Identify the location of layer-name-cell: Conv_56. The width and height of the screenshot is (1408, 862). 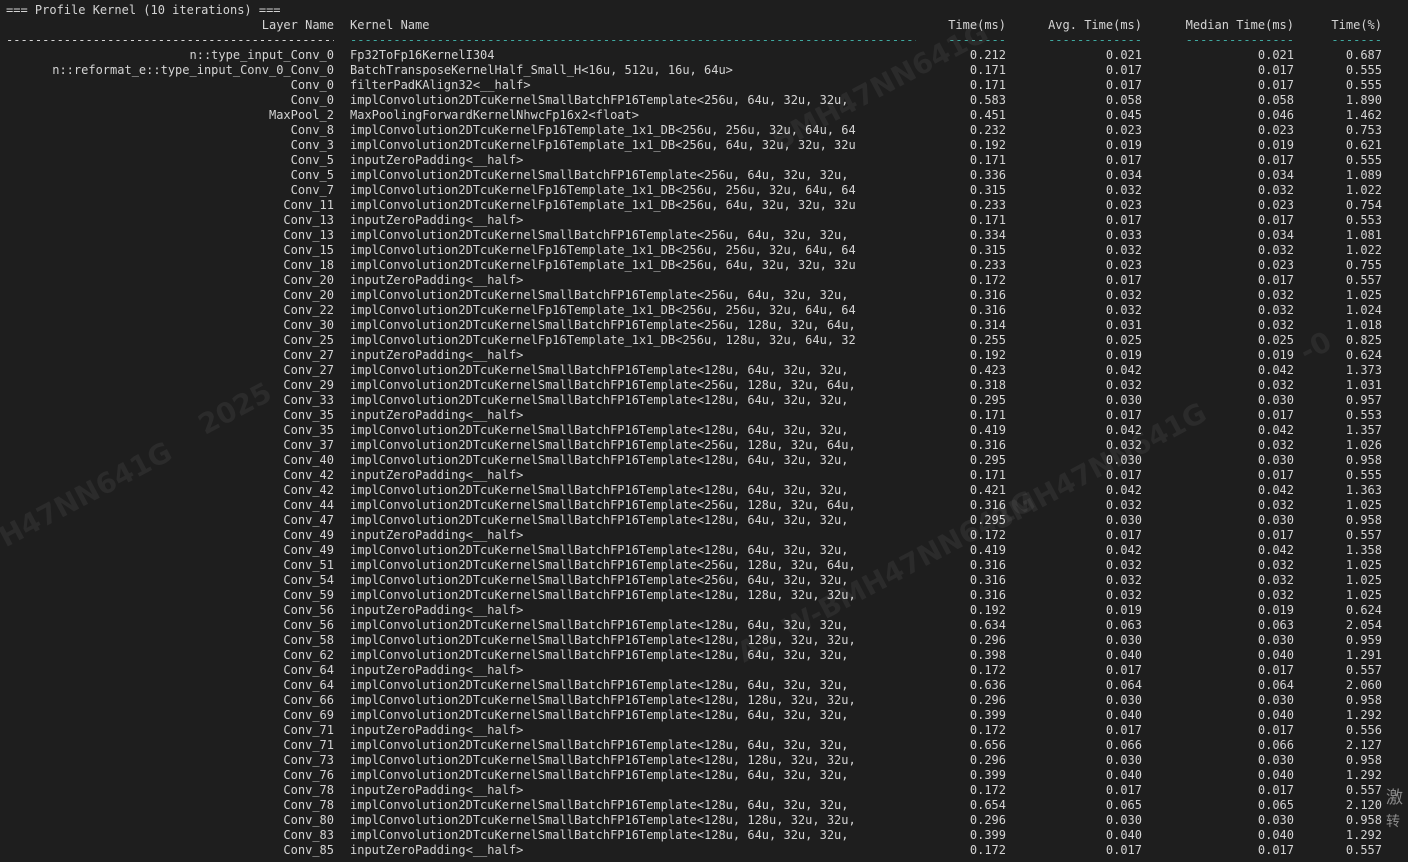
(308, 610).